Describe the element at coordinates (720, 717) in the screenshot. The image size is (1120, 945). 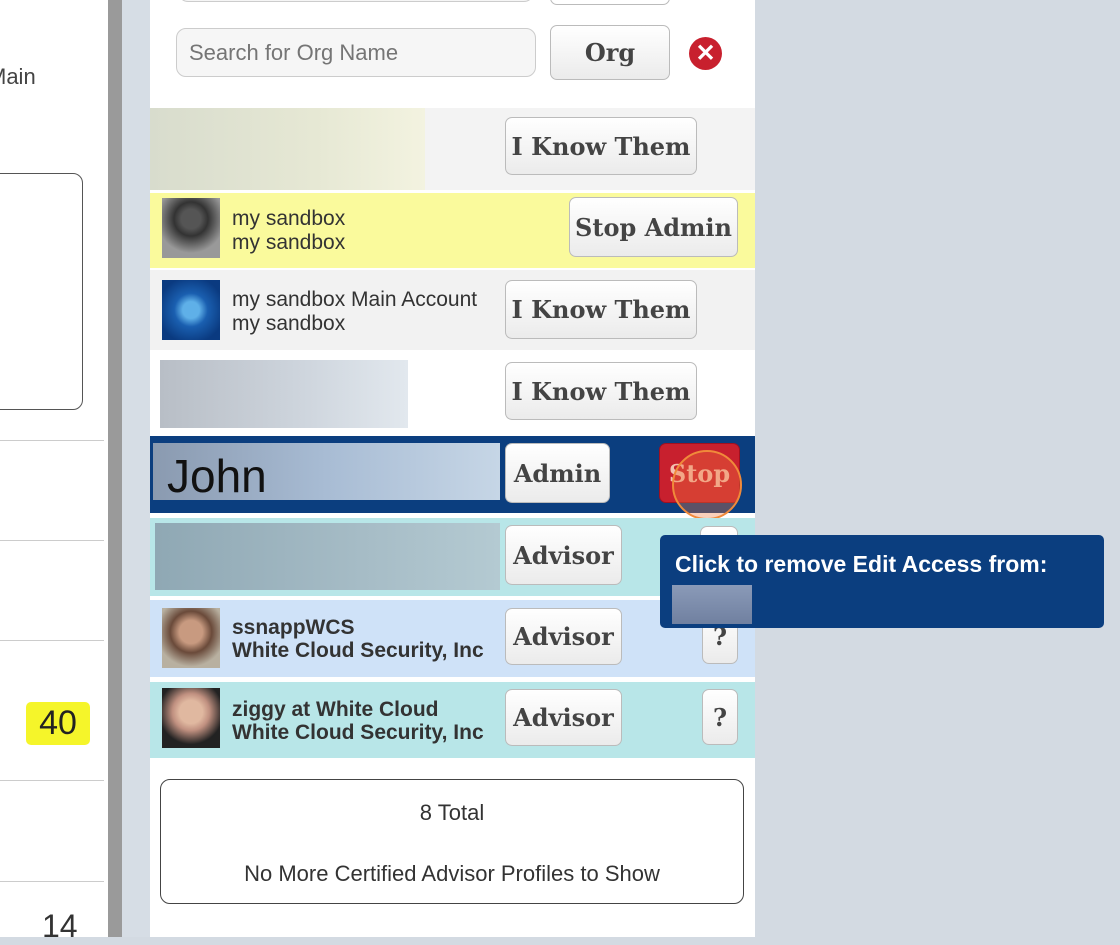
I see `help-button: ?` at that location.